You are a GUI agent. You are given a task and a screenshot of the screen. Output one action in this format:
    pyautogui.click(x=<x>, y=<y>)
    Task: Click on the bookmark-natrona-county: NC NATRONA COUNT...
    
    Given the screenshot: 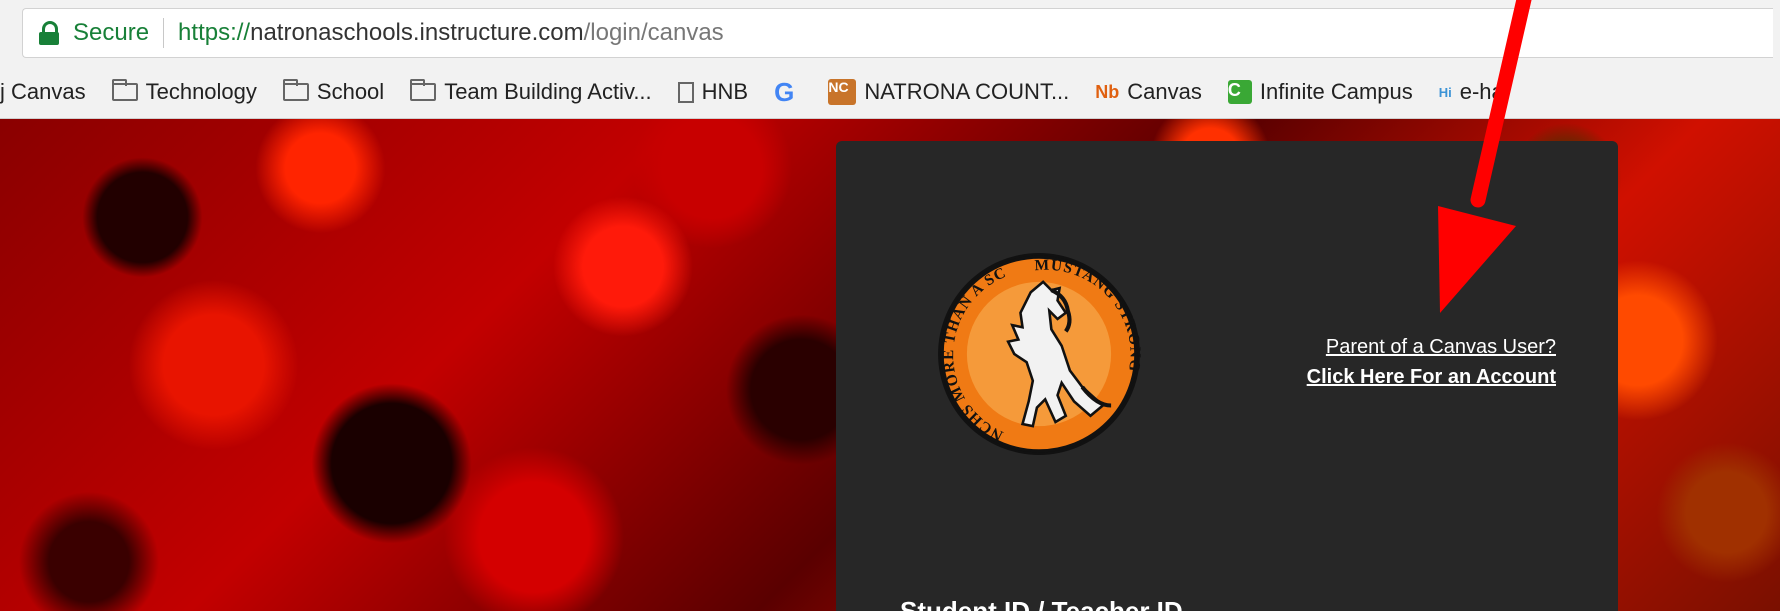 What is the action you would take?
    pyautogui.click(x=948, y=92)
    